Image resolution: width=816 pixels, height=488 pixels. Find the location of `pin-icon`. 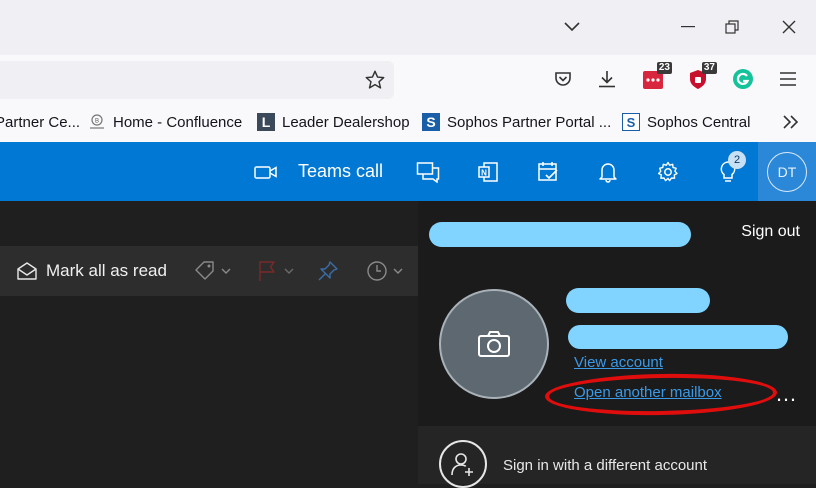

pin-icon is located at coordinates (328, 271).